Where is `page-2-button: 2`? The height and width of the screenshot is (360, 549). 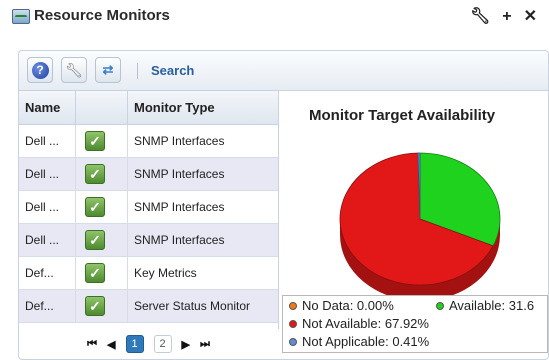
page-2-button: 2 is located at coordinates (162, 344).